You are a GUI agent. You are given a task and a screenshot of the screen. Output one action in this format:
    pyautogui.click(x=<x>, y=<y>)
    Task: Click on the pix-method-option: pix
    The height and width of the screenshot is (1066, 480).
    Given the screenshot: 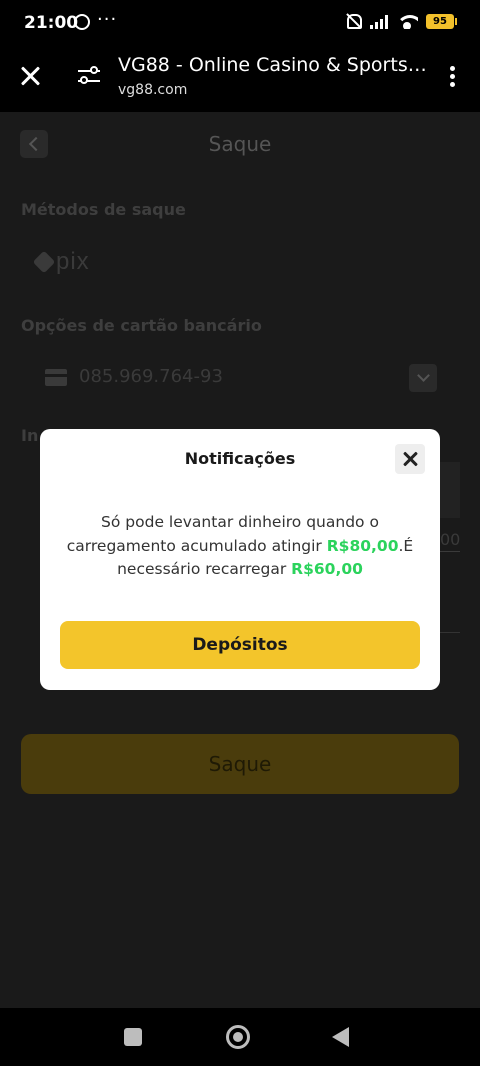 What is the action you would take?
    pyautogui.click(x=61, y=262)
    